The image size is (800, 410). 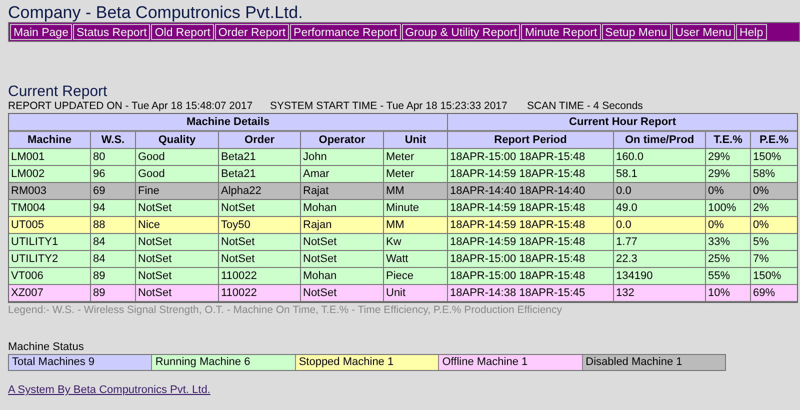 I want to click on column-header: Order, so click(x=260, y=140).